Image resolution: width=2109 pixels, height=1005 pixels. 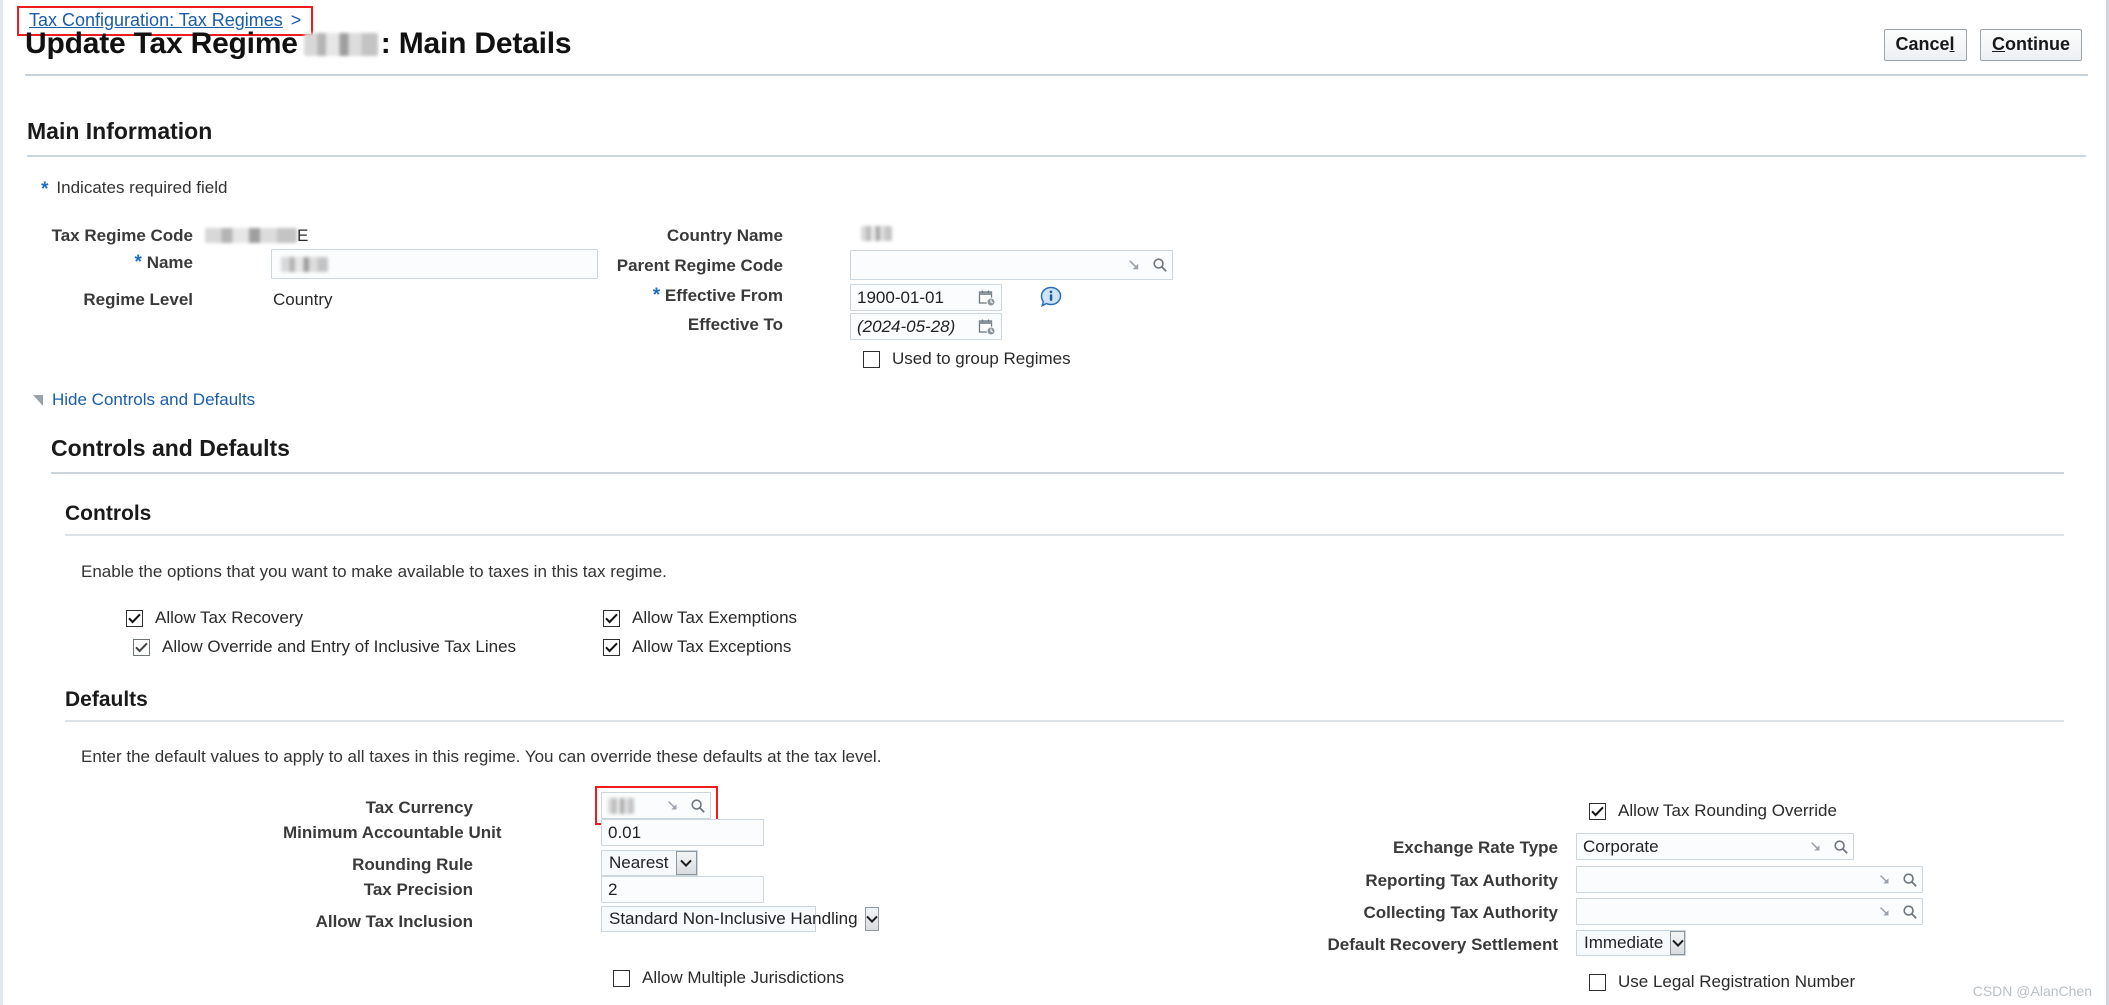 What do you see at coordinates (712, 646) in the screenshot?
I see `allow-tax-exceptions-label: Allow Tax Exceptions` at bounding box center [712, 646].